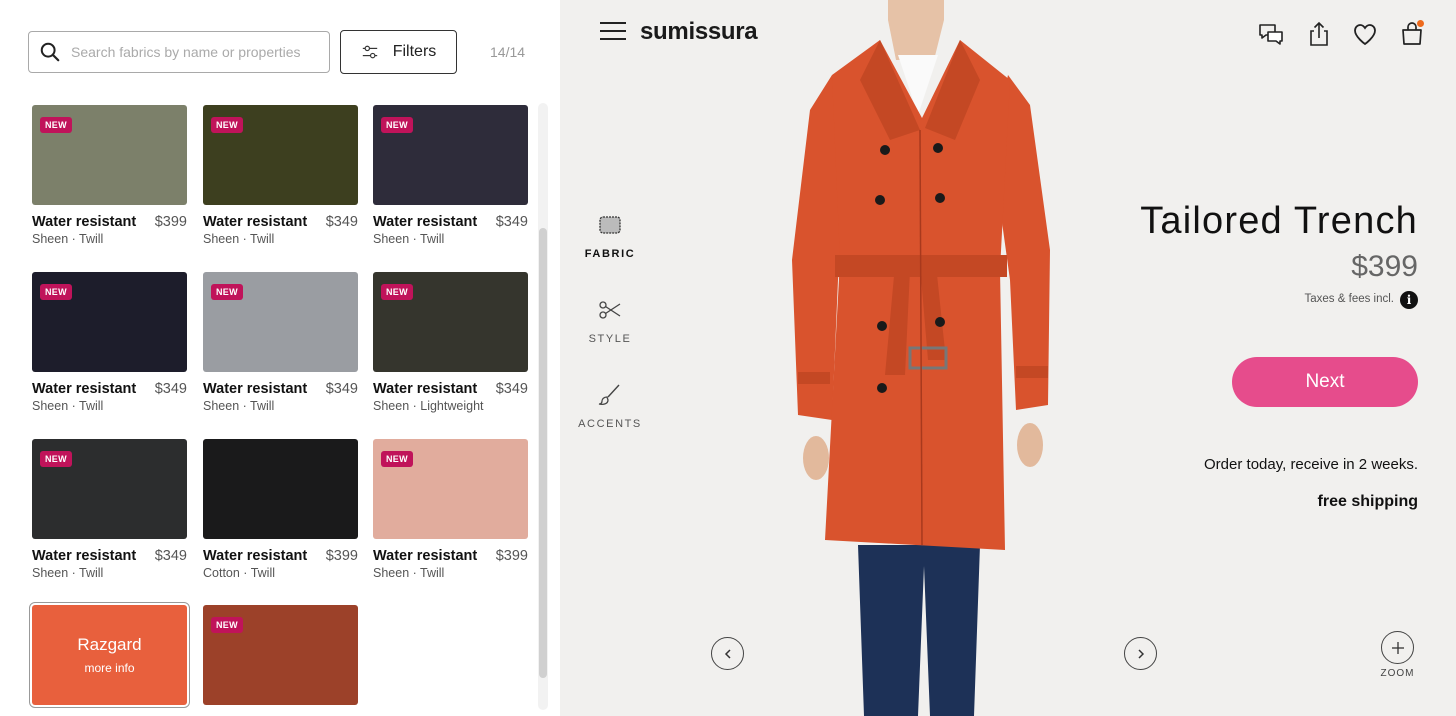  What do you see at coordinates (1365, 34) in the screenshot?
I see `heart-icon` at bounding box center [1365, 34].